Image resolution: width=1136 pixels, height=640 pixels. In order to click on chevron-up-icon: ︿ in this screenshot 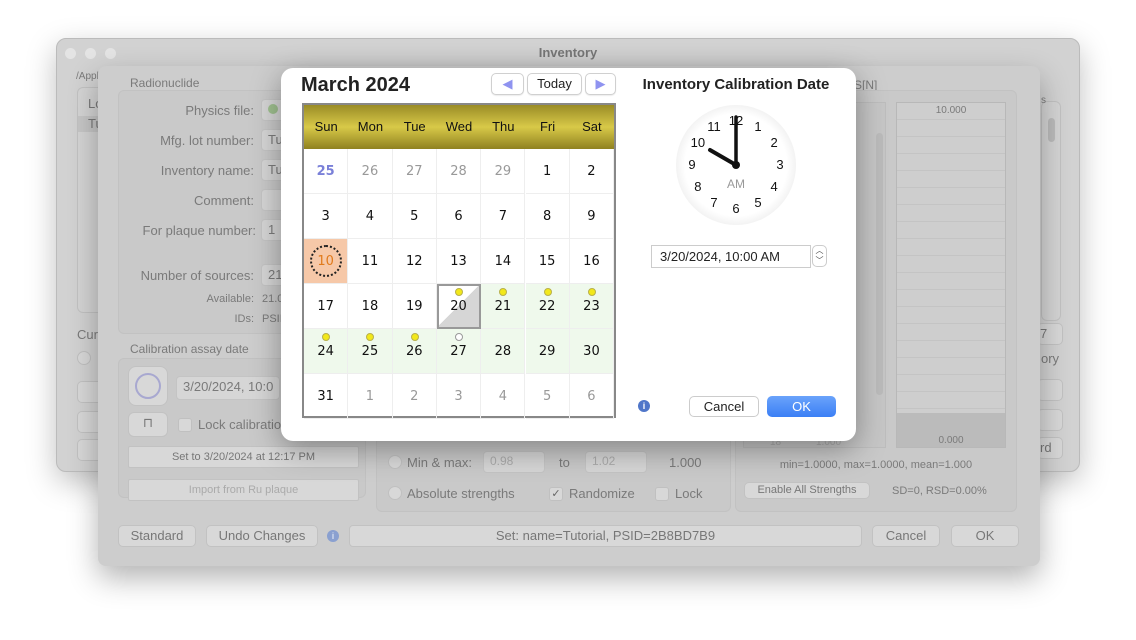, I will do `click(819, 251)`.